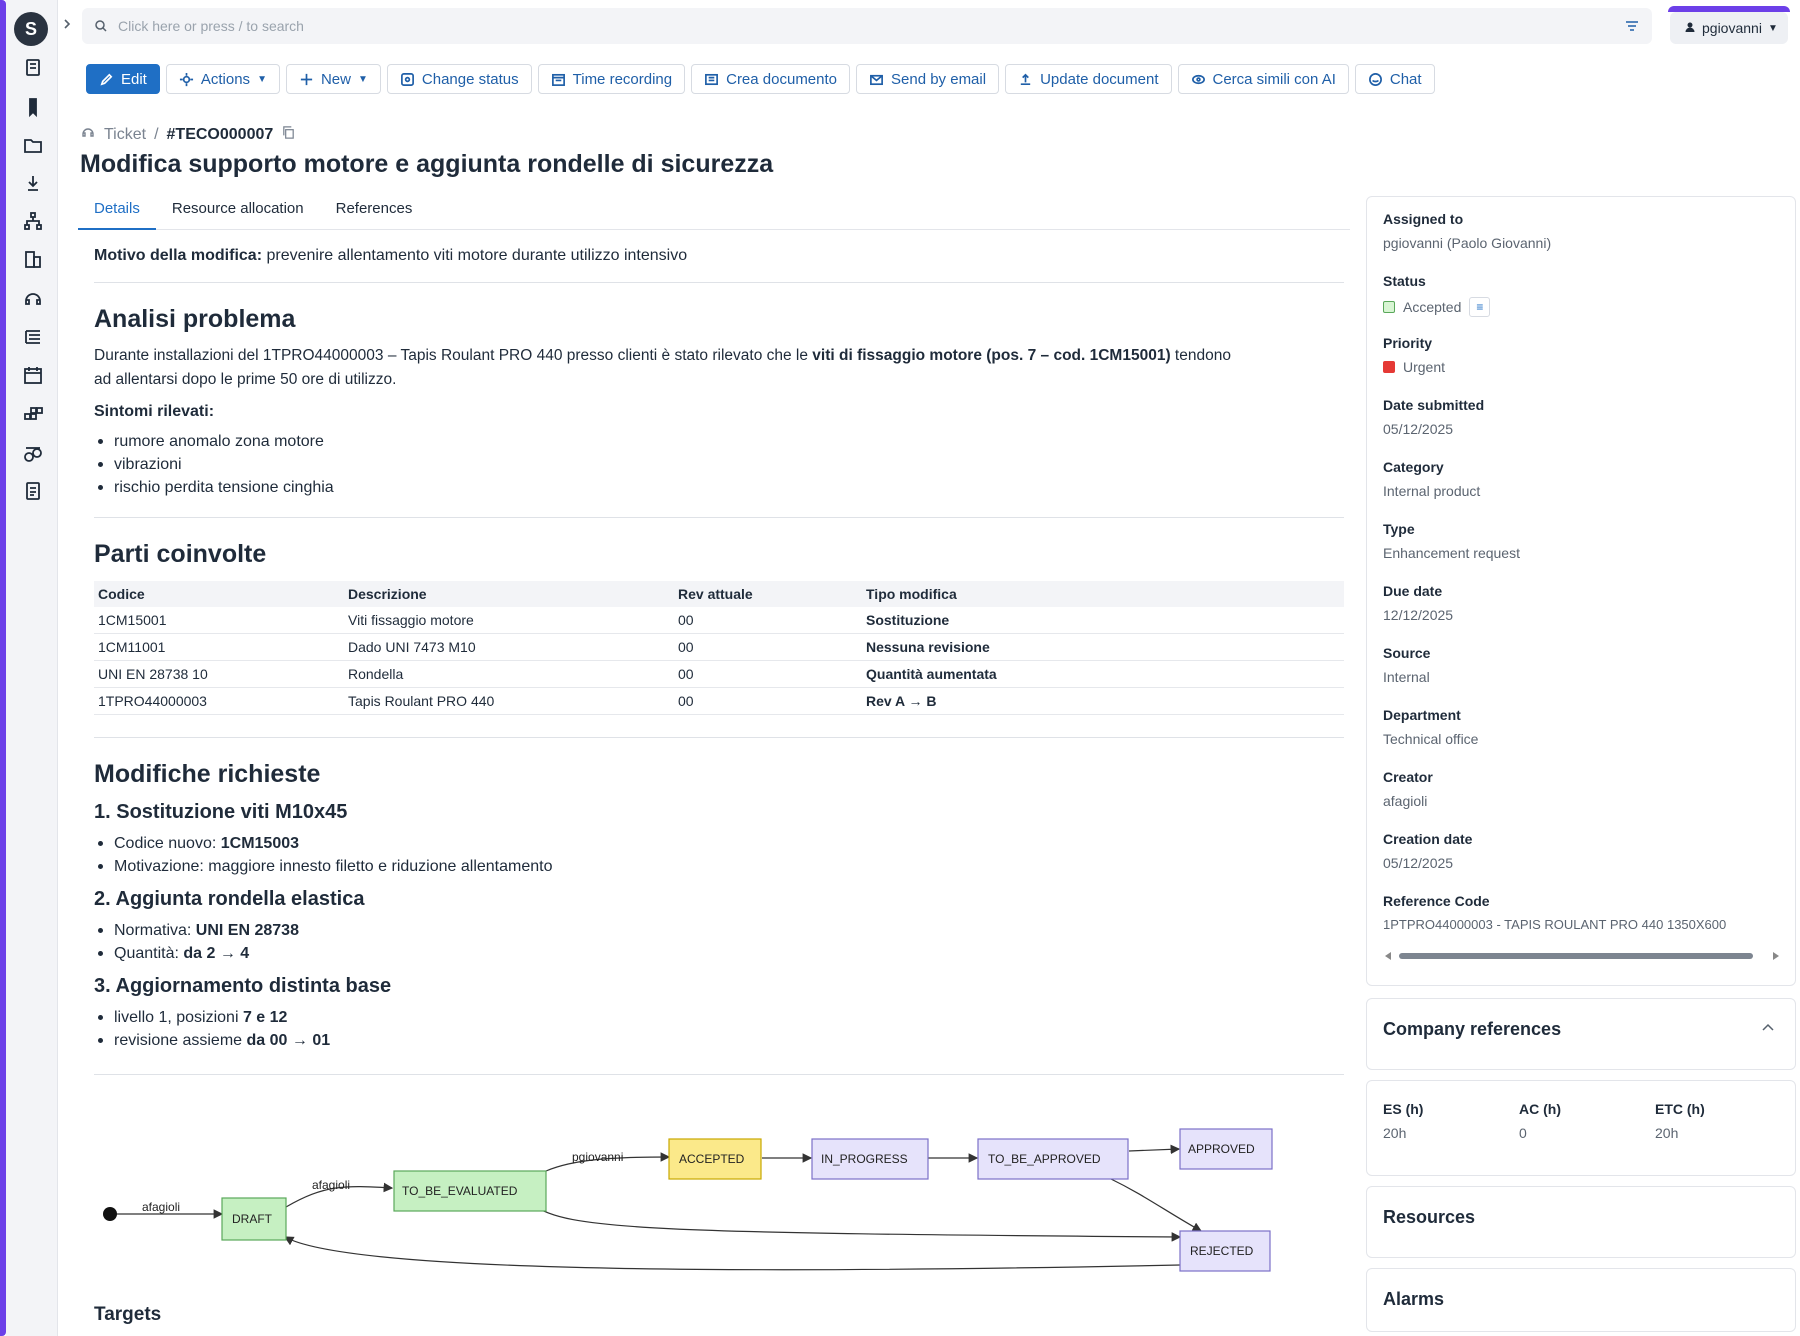  I want to click on chevron-down-icon: ▼, so click(1772, 28).